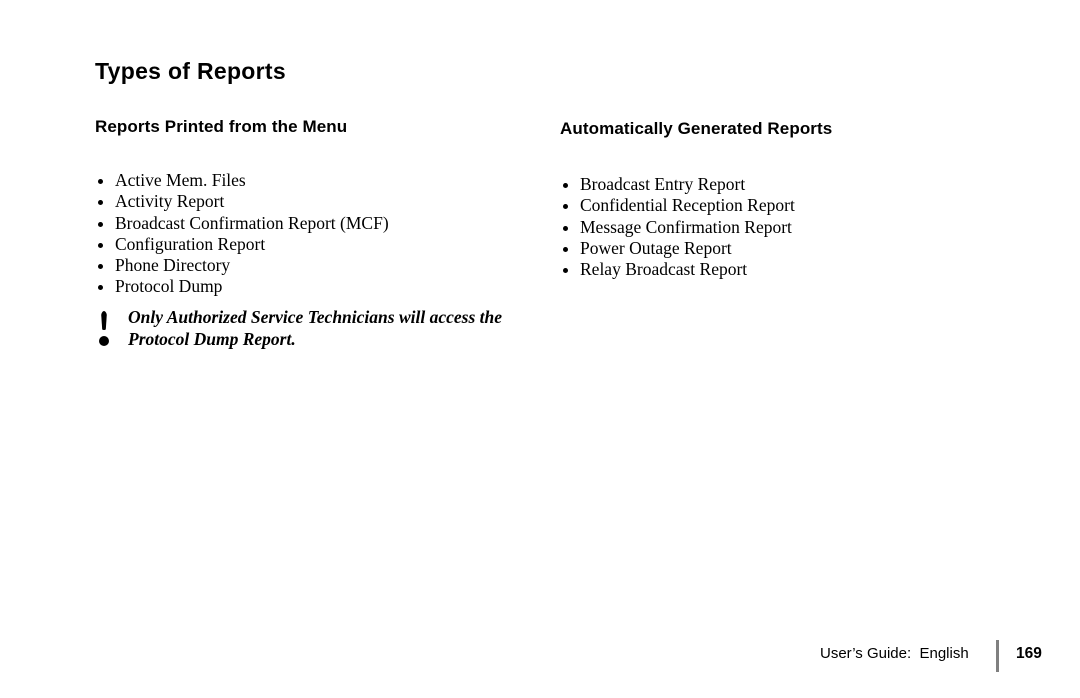 The height and width of the screenshot is (698, 1080). I want to click on right-column-heading: Automatically Generated Reports, so click(696, 128).